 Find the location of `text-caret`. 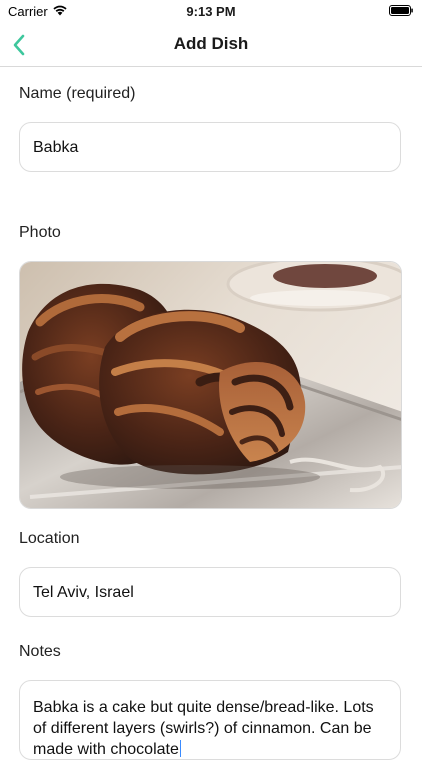

text-caret is located at coordinates (180, 748).